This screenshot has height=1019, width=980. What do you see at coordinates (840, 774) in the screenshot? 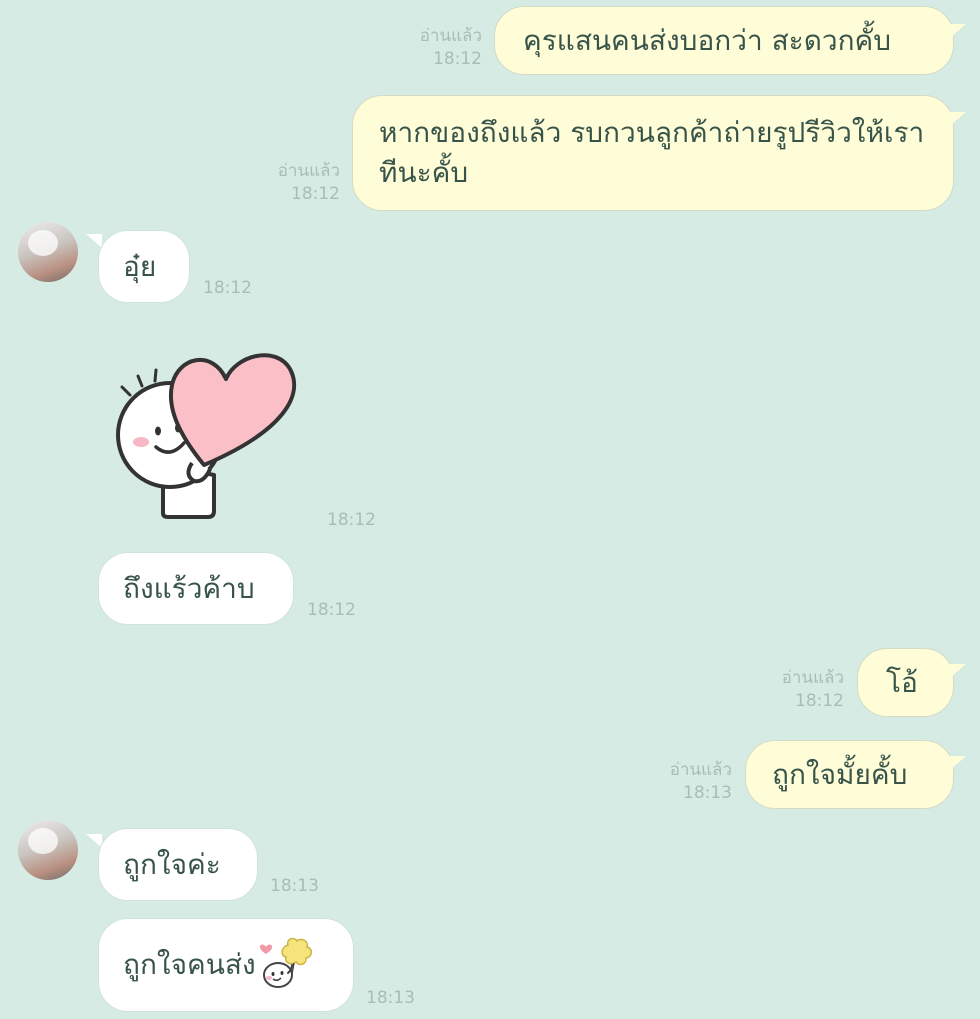
I see `message-text: ถูกใจมั้ยคั้บ` at bounding box center [840, 774].